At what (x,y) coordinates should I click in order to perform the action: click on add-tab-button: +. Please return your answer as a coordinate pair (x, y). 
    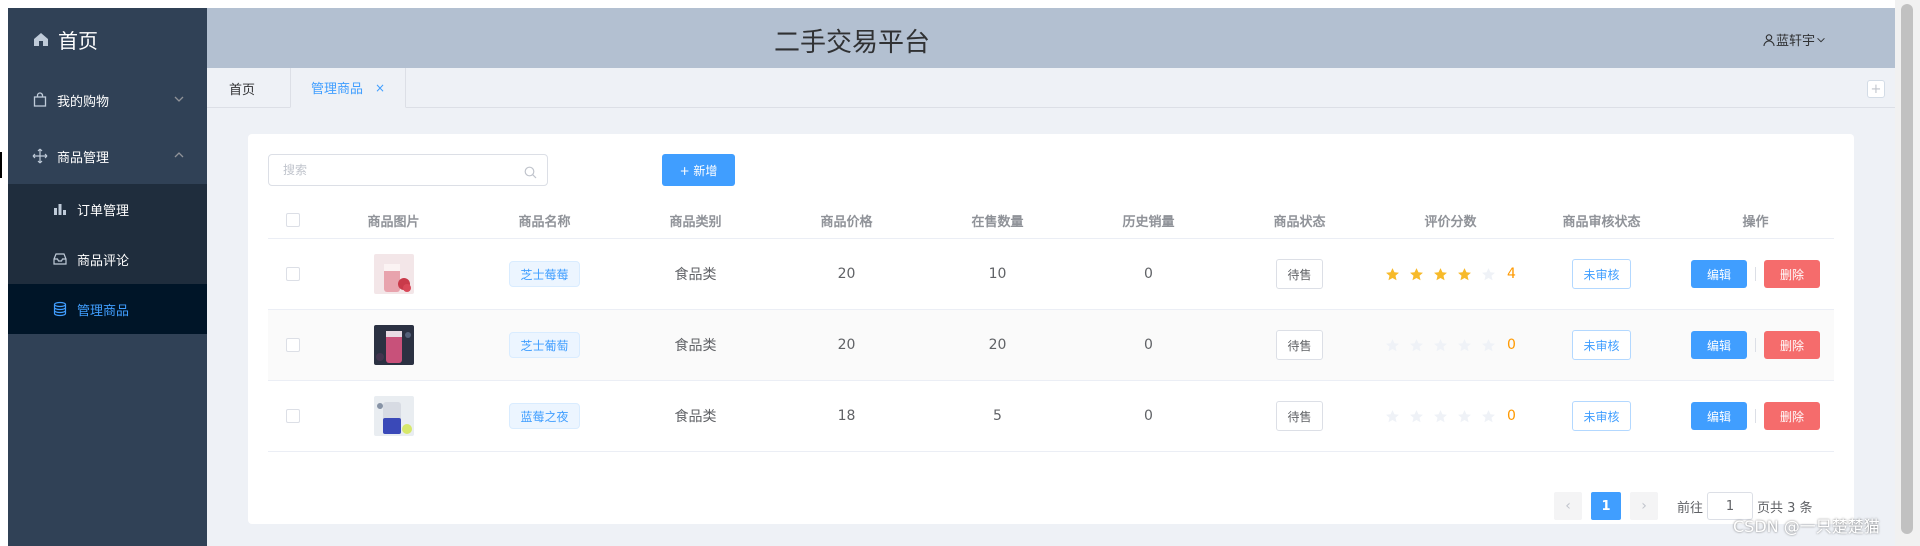
    Looking at the image, I should click on (1876, 89).